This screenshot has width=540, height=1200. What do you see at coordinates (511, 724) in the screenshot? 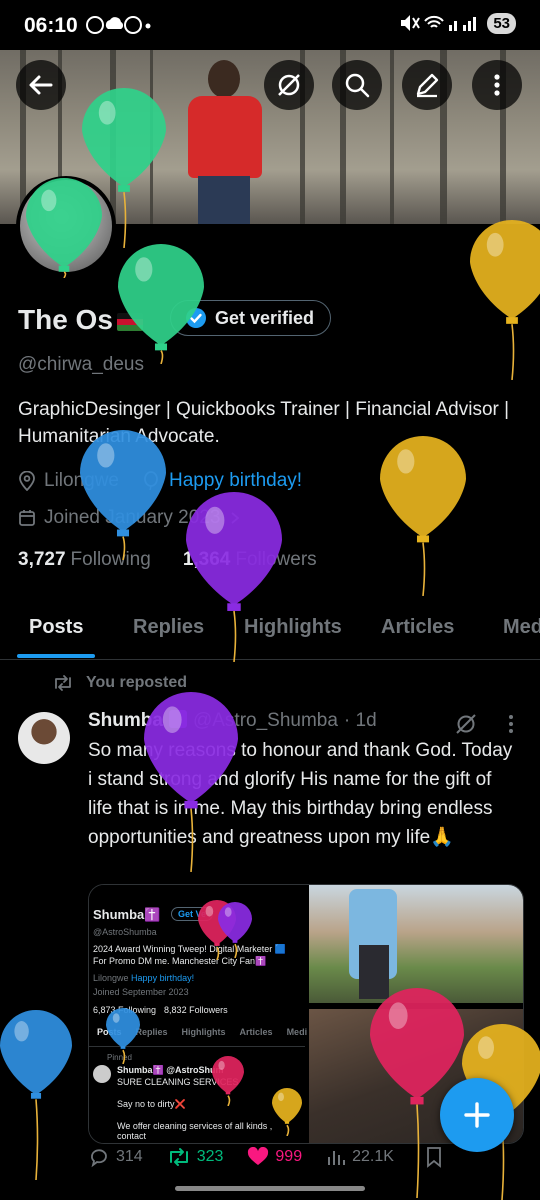
I see `post-more-icon` at bounding box center [511, 724].